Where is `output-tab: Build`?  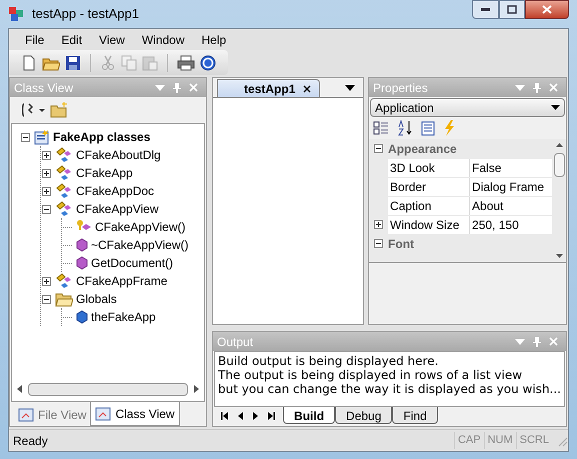
output-tab: Build is located at coordinates (309, 415).